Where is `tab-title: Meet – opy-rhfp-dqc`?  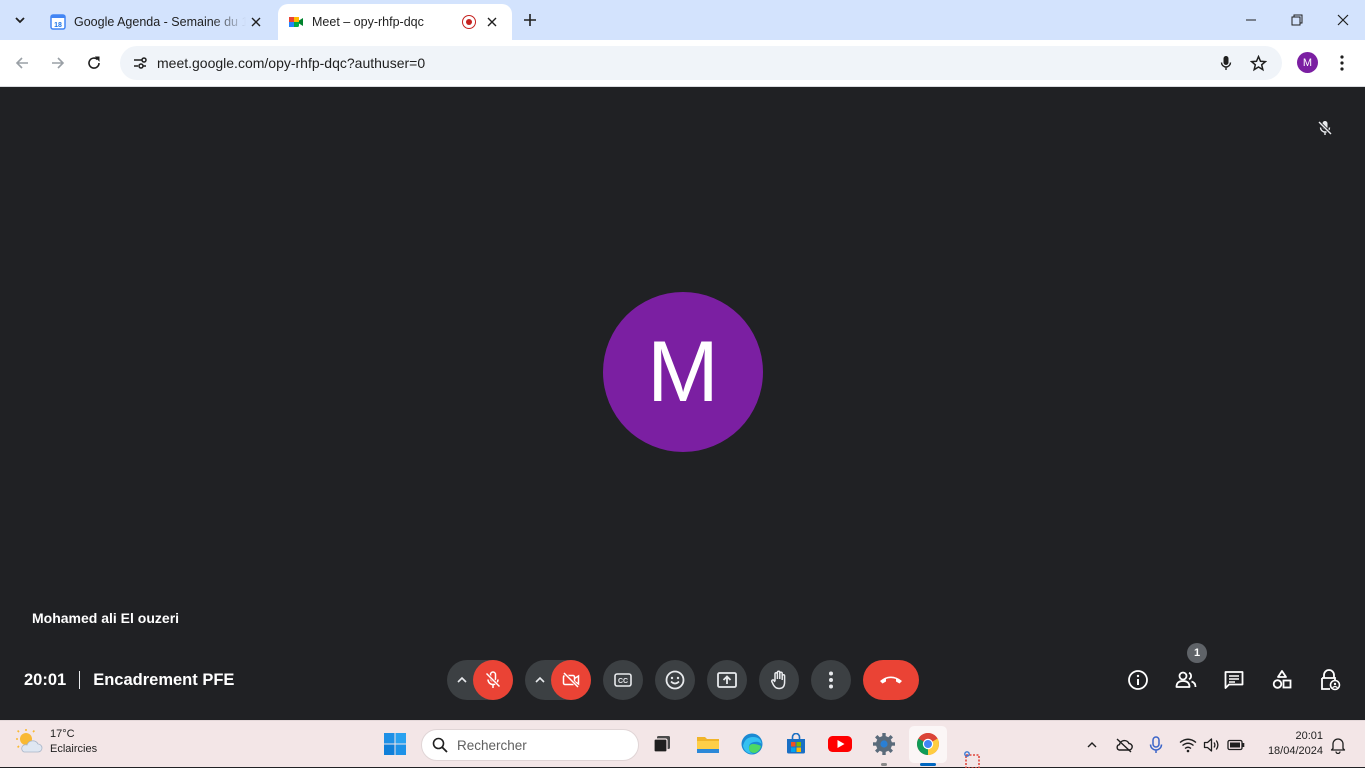 tab-title: Meet – opy-rhfp-dqc is located at coordinates (368, 22).